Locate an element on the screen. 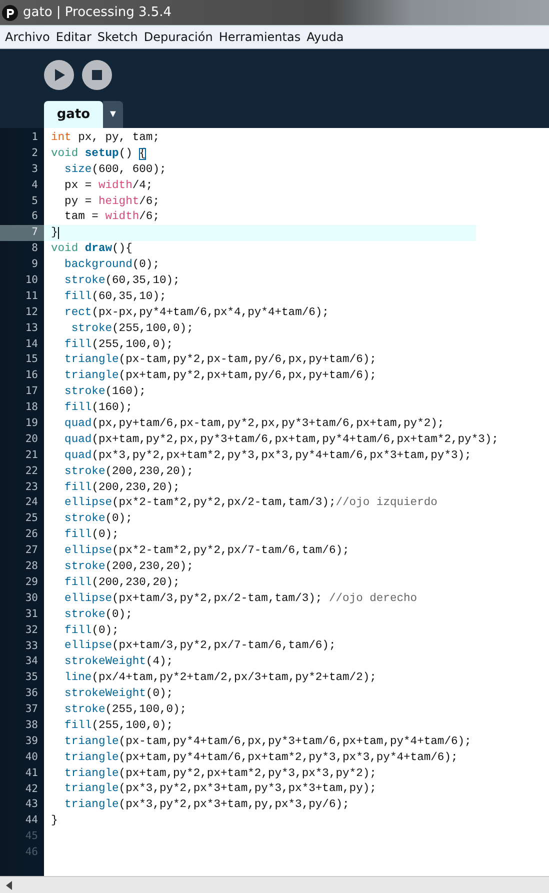 The width and height of the screenshot is (549, 893). line-number: 2 is located at coordinates (34, 153).